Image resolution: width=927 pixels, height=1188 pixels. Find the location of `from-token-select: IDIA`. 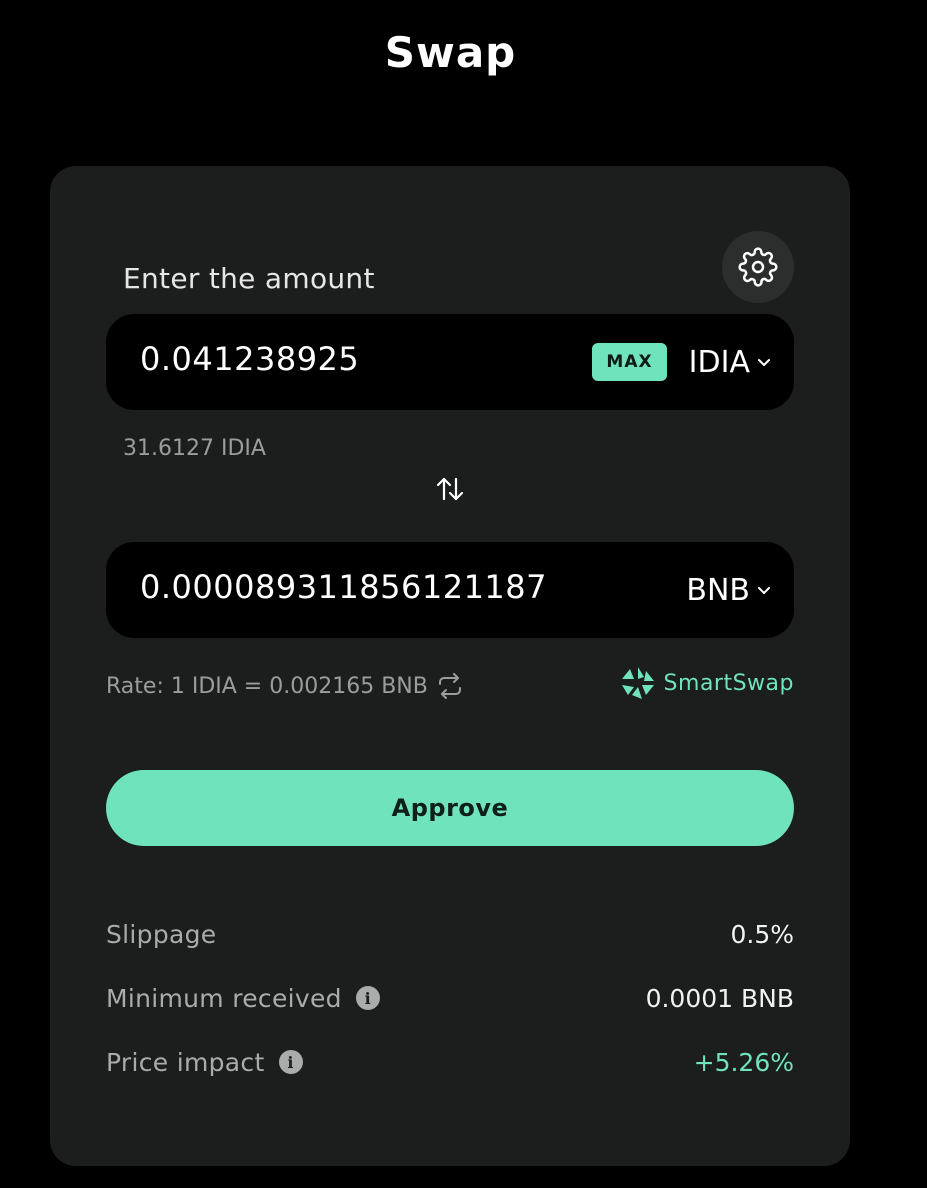

from-token-select: IDIA is located at coordinates (730, 362).